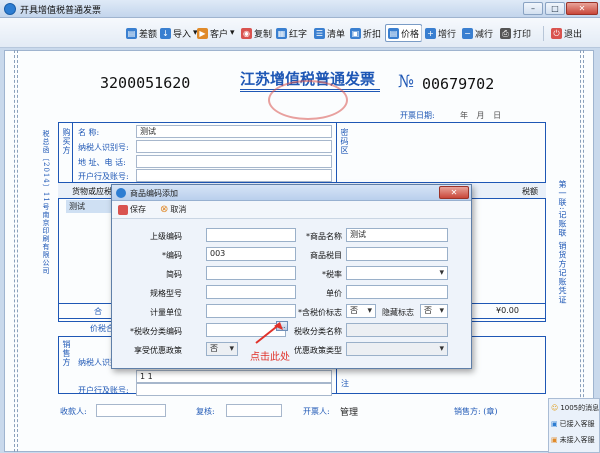  I want to click on product-name-input: 测试, so click(397, 235).